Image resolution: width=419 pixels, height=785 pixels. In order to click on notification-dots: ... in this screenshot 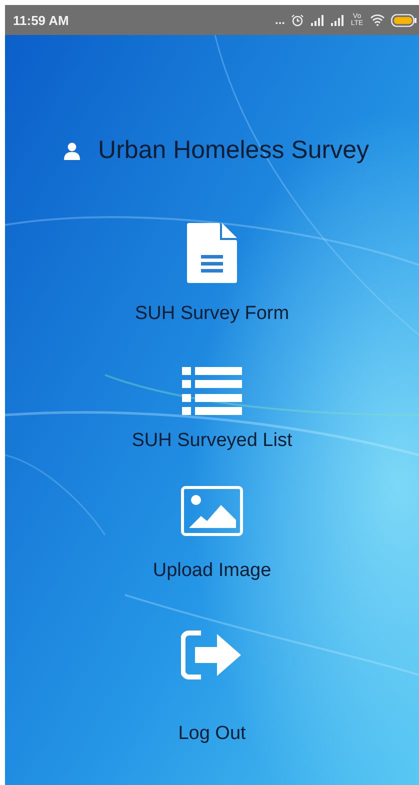, I will do `click(279, 20)`.